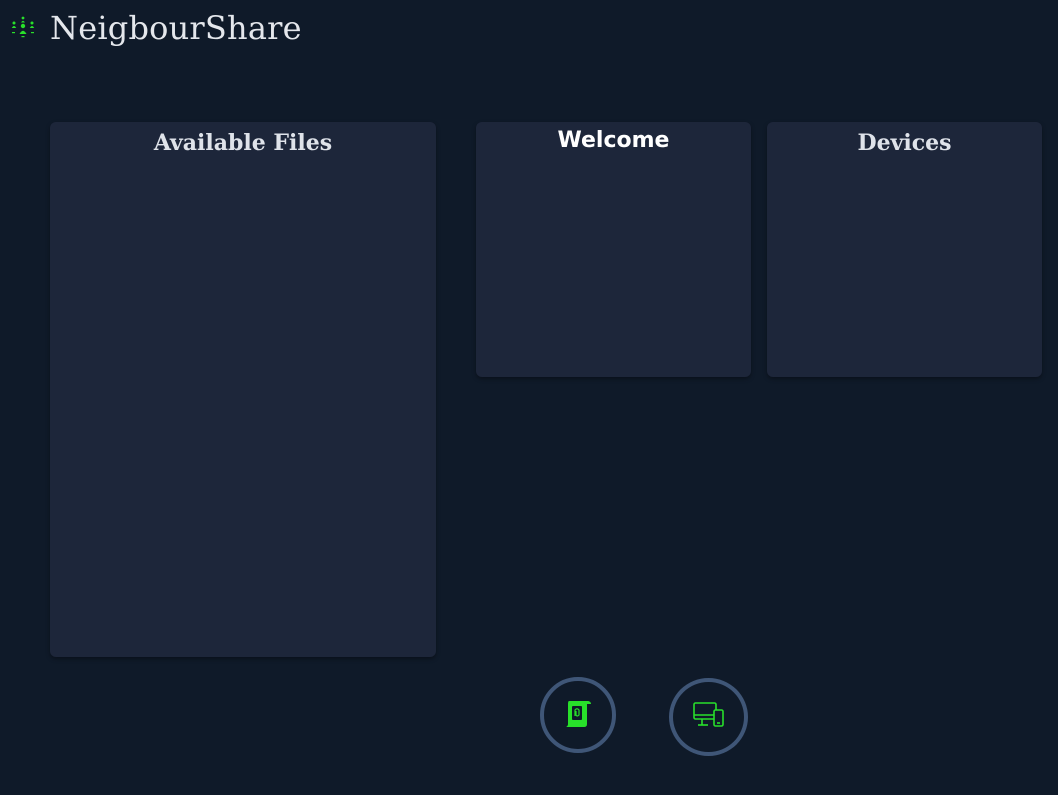 The width and height of the screenshot is (1058, 795). What do you see at coordinates (243, 143) in the screenshot?
I see `available-files-title: Available Files` at bounding box center [243, 143].